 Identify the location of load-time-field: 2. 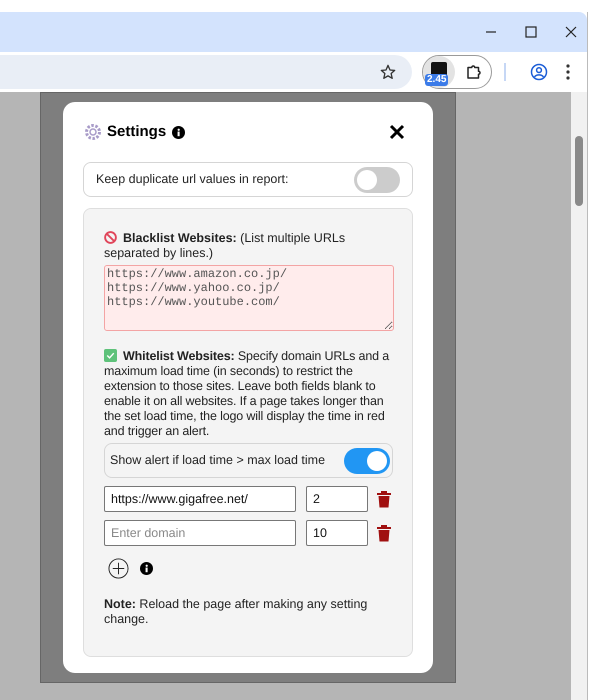
(337, 499).